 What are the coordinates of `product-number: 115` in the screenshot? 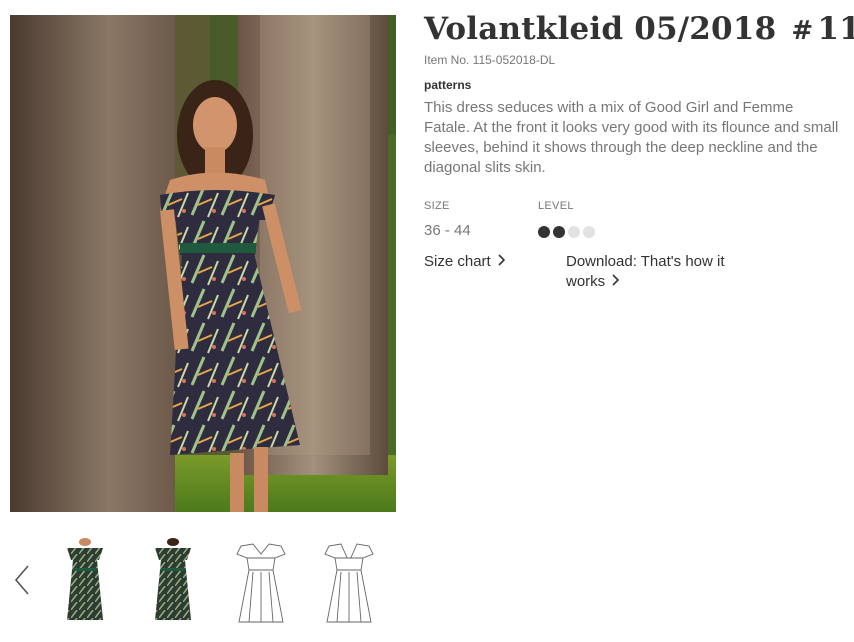 It's located at (835, 29).